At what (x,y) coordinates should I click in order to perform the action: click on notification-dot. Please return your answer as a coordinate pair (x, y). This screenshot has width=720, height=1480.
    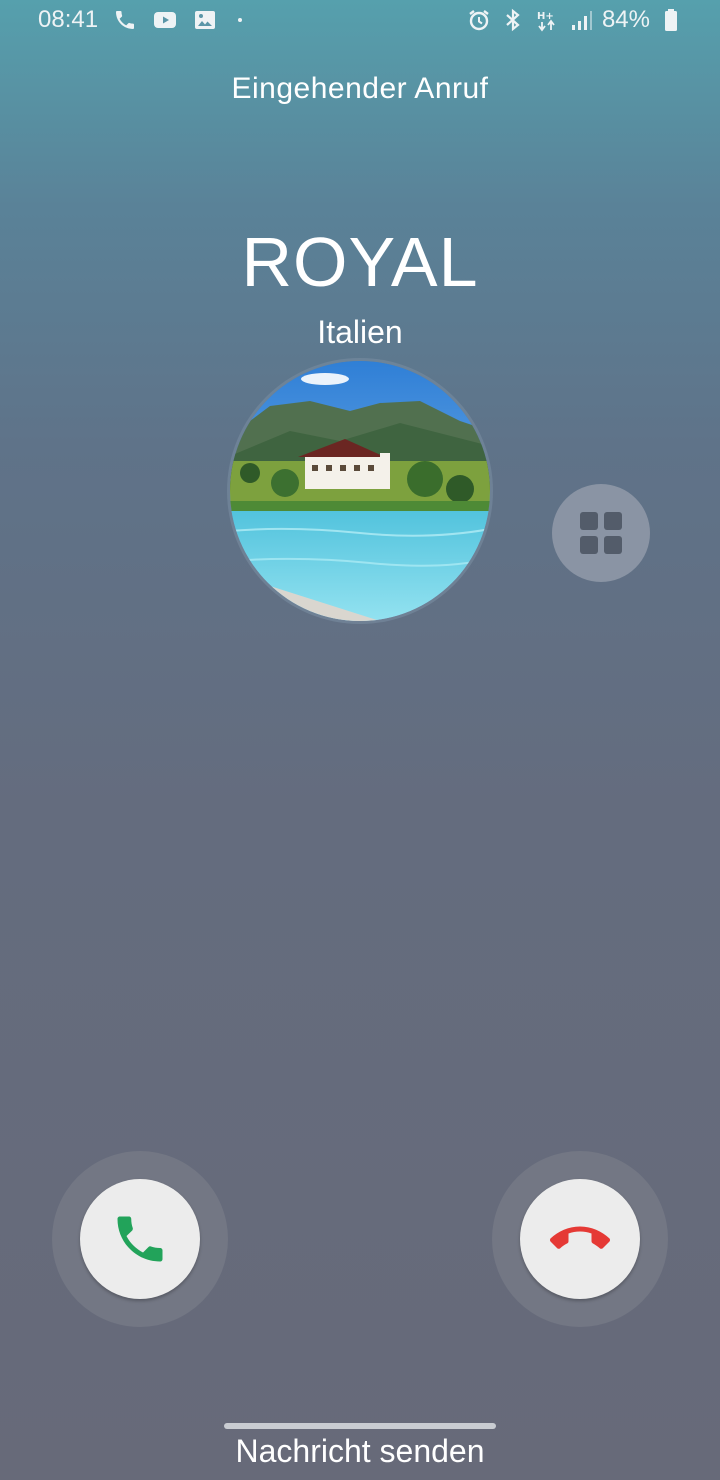
    Looking at the image, I should click on (240, 20).